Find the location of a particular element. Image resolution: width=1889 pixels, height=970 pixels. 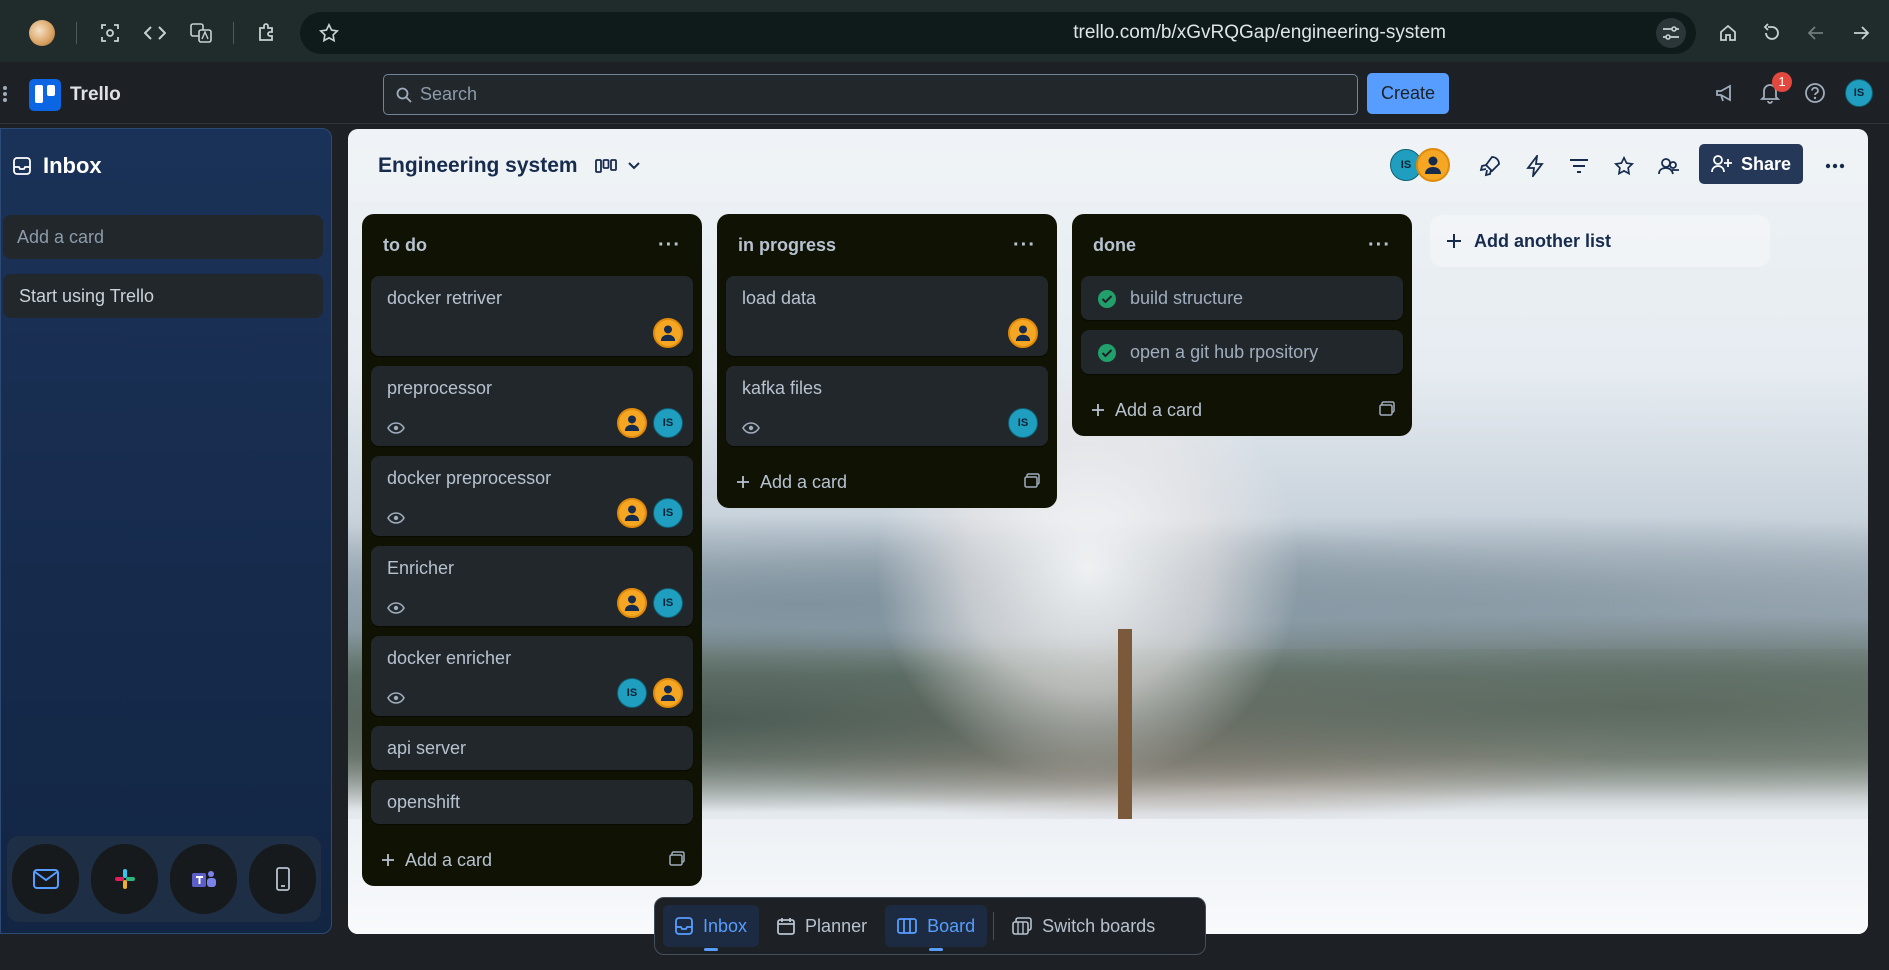

list-header: in progress ··· is located at coordinates (887, 245).